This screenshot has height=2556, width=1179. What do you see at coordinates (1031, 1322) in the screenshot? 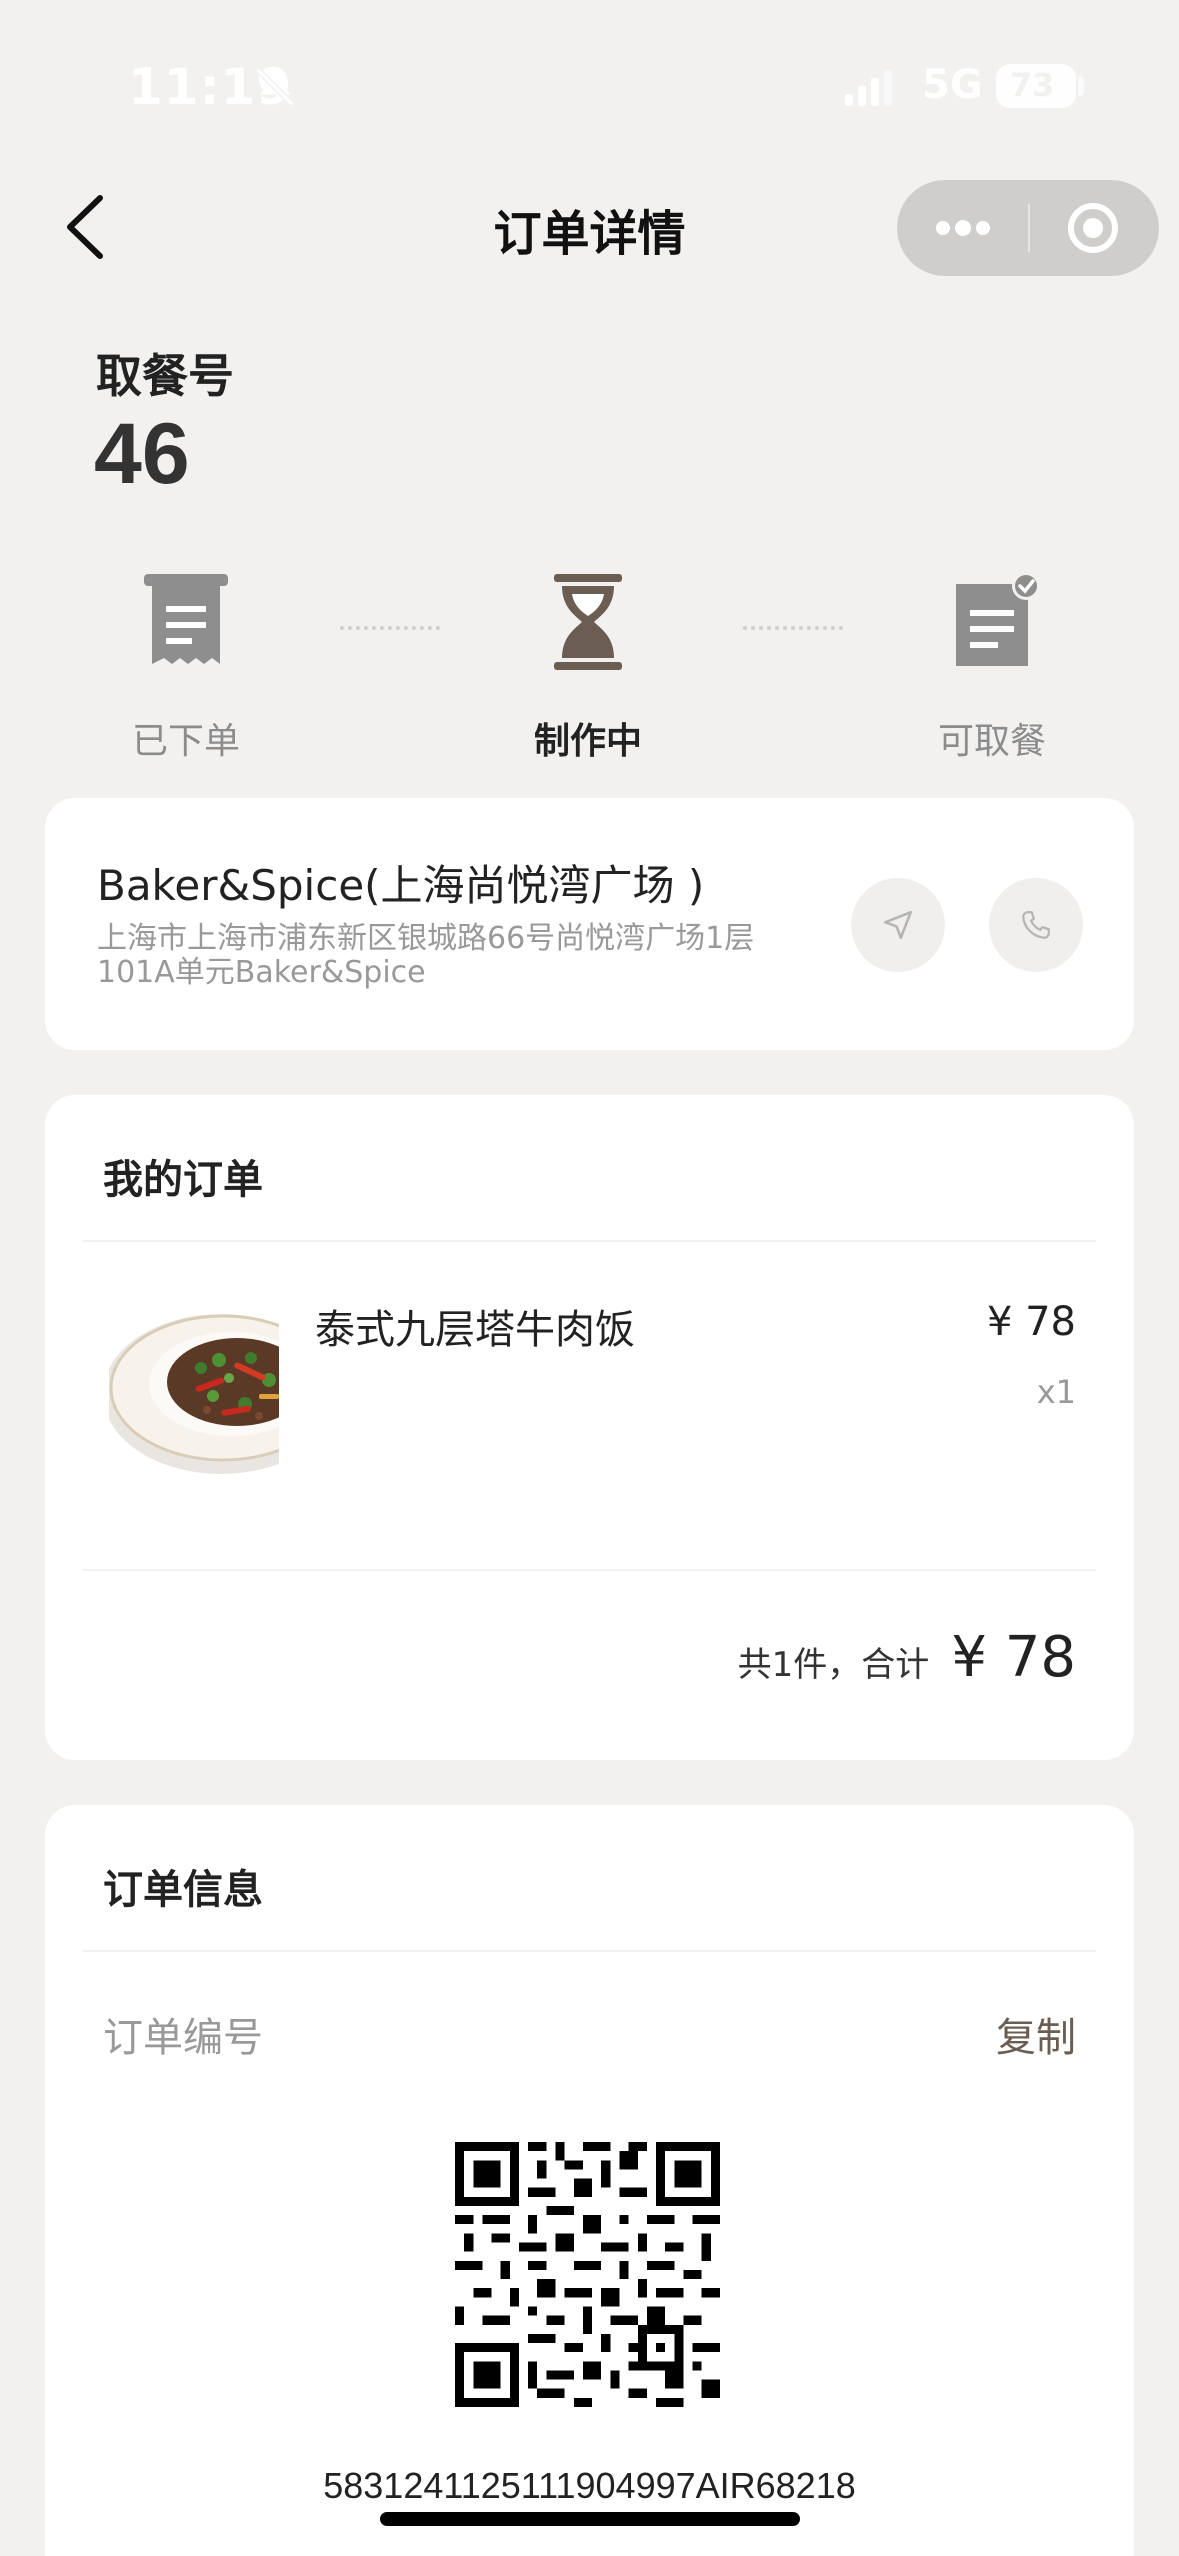
I see `item-price: ¥ 78` at bounding box center [1031, 1322].